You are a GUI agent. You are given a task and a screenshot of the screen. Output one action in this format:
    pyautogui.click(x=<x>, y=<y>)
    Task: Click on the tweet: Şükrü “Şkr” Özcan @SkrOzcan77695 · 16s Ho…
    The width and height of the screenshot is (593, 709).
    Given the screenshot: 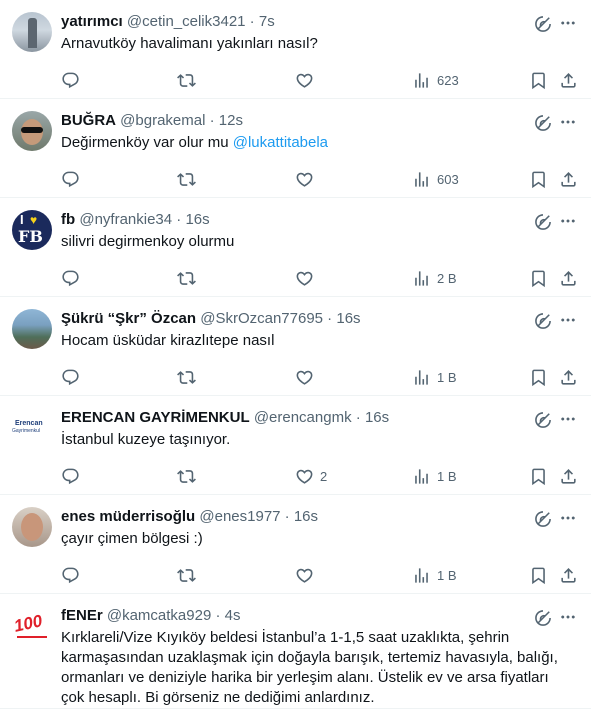 What is the action you would take?
    pyautogui.click(x=295, y=346)
    